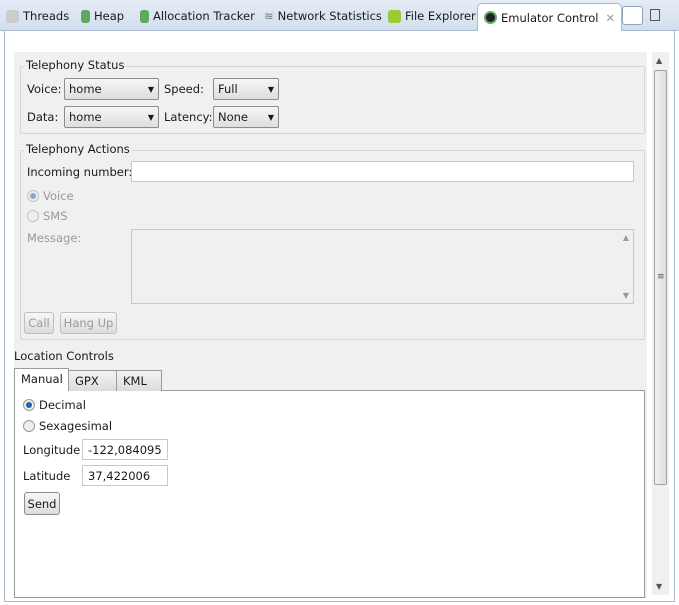 Image resolution: width=679 pixels, height=605 pixels. What do you see at coordinates (76, 426) in the screenshot?
I see `sexagesimal-label: Sexagesimal` at bounding box center [76, 426].